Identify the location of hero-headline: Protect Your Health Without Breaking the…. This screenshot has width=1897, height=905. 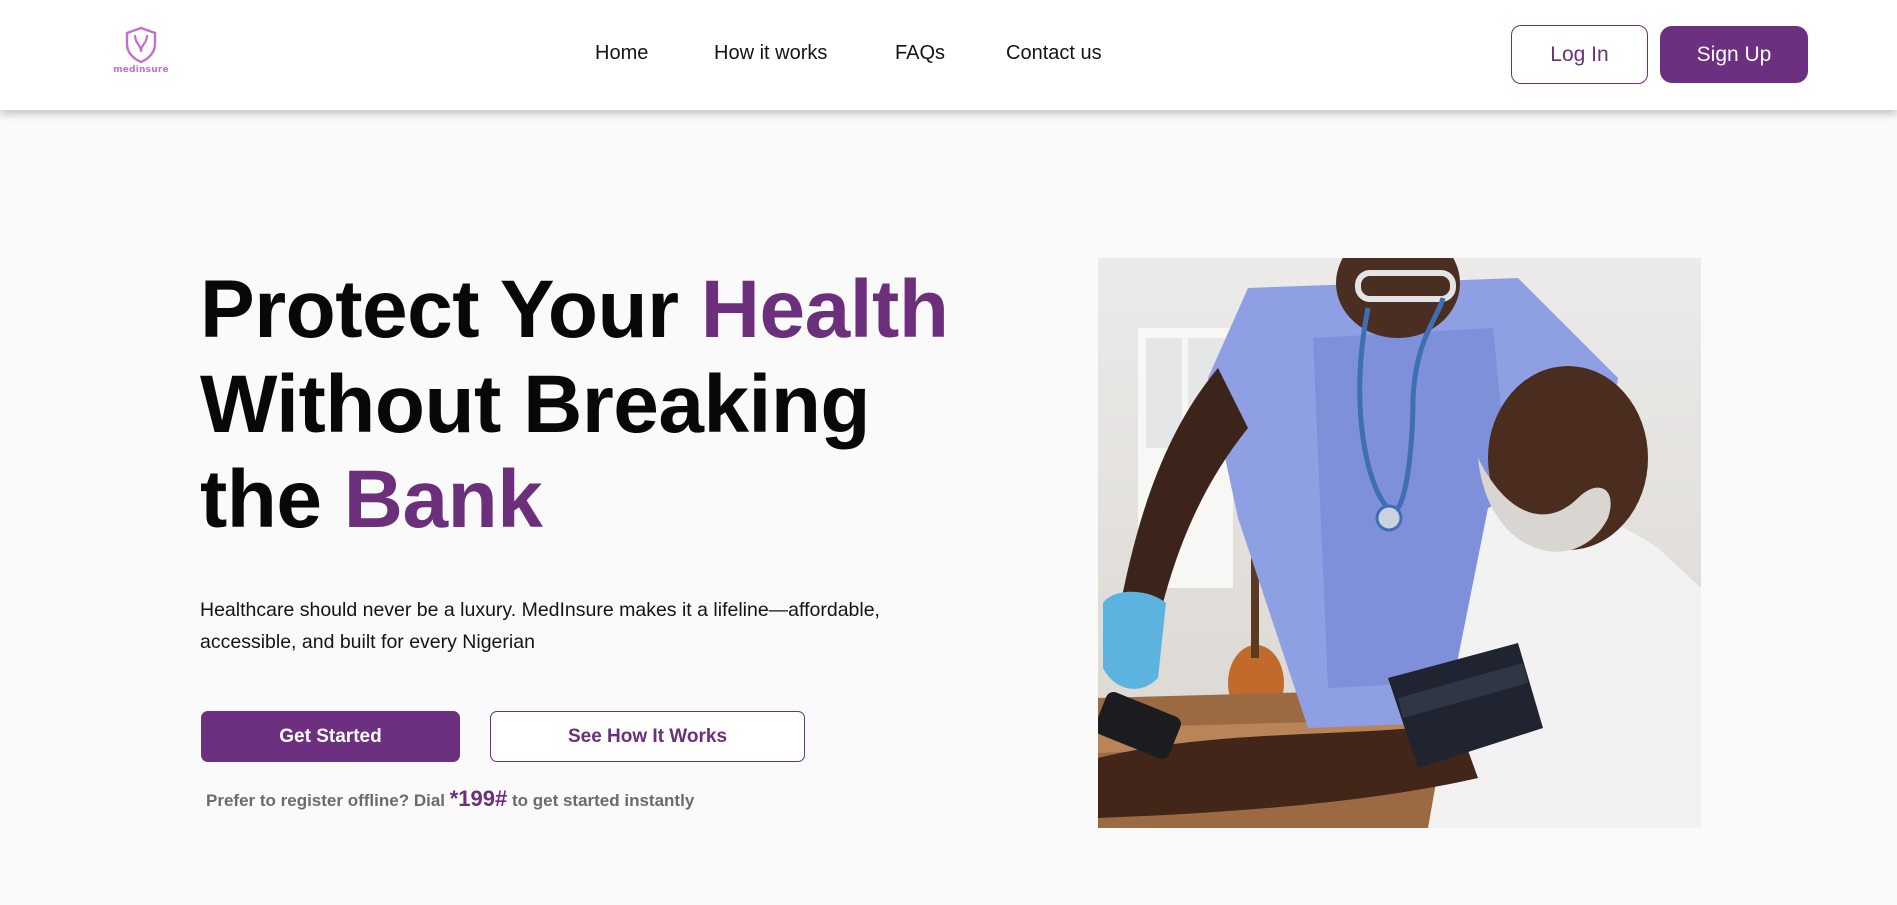
(580, 404).